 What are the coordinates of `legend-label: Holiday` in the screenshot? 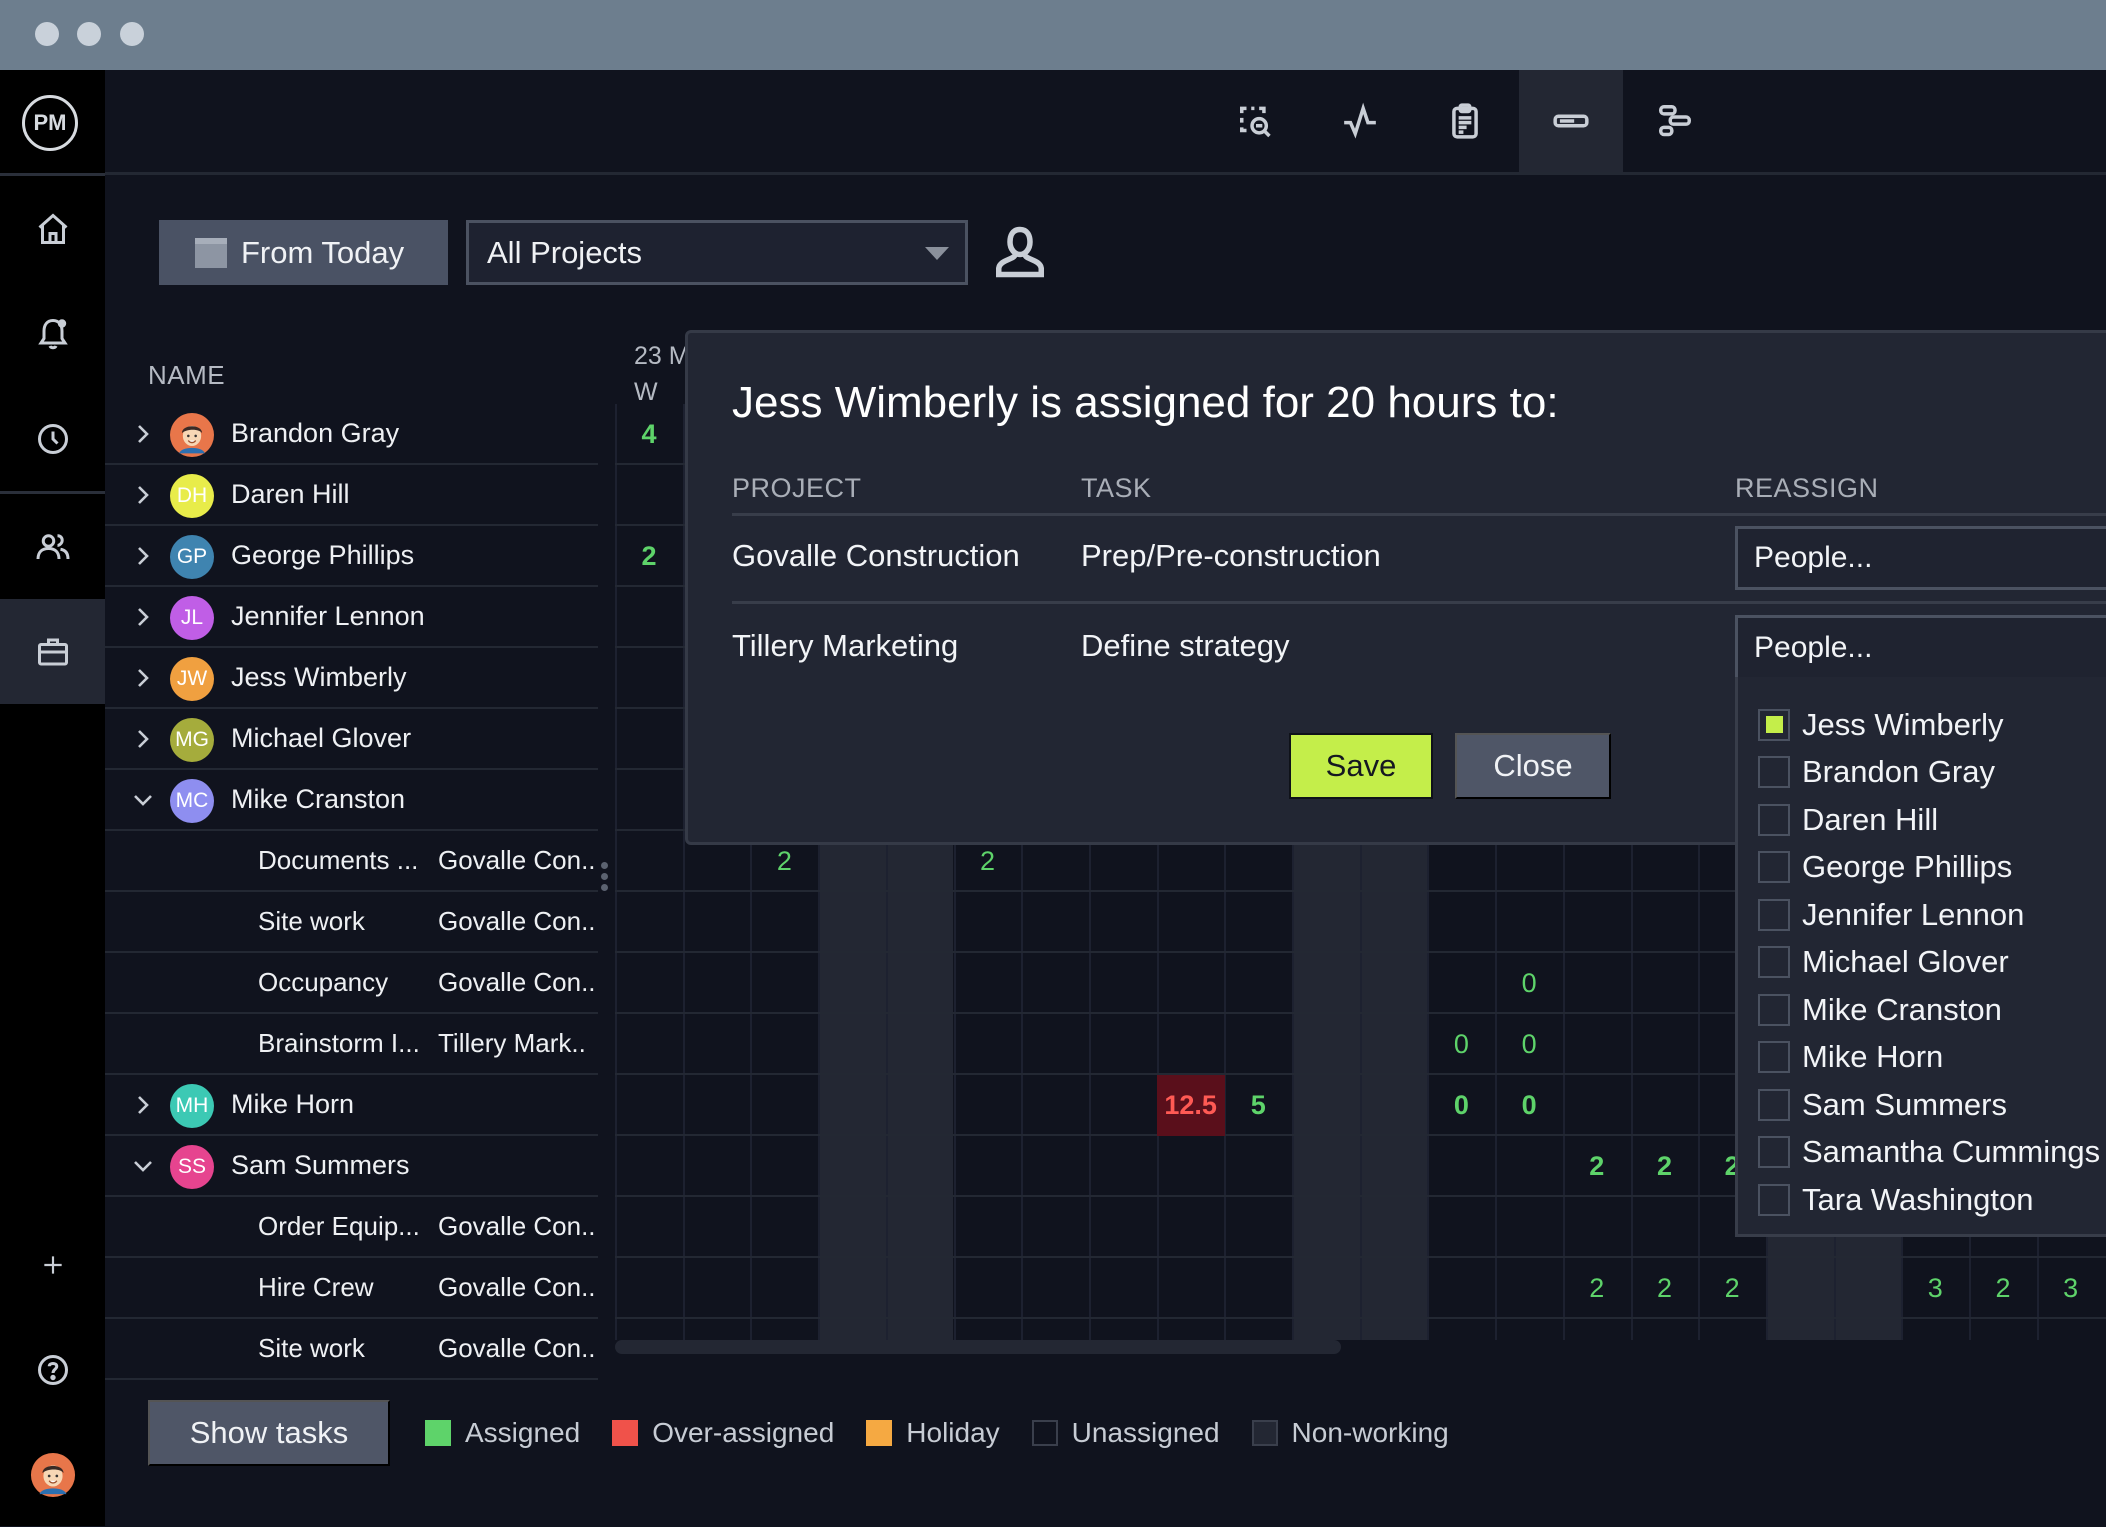 It's located at (953, 1432).